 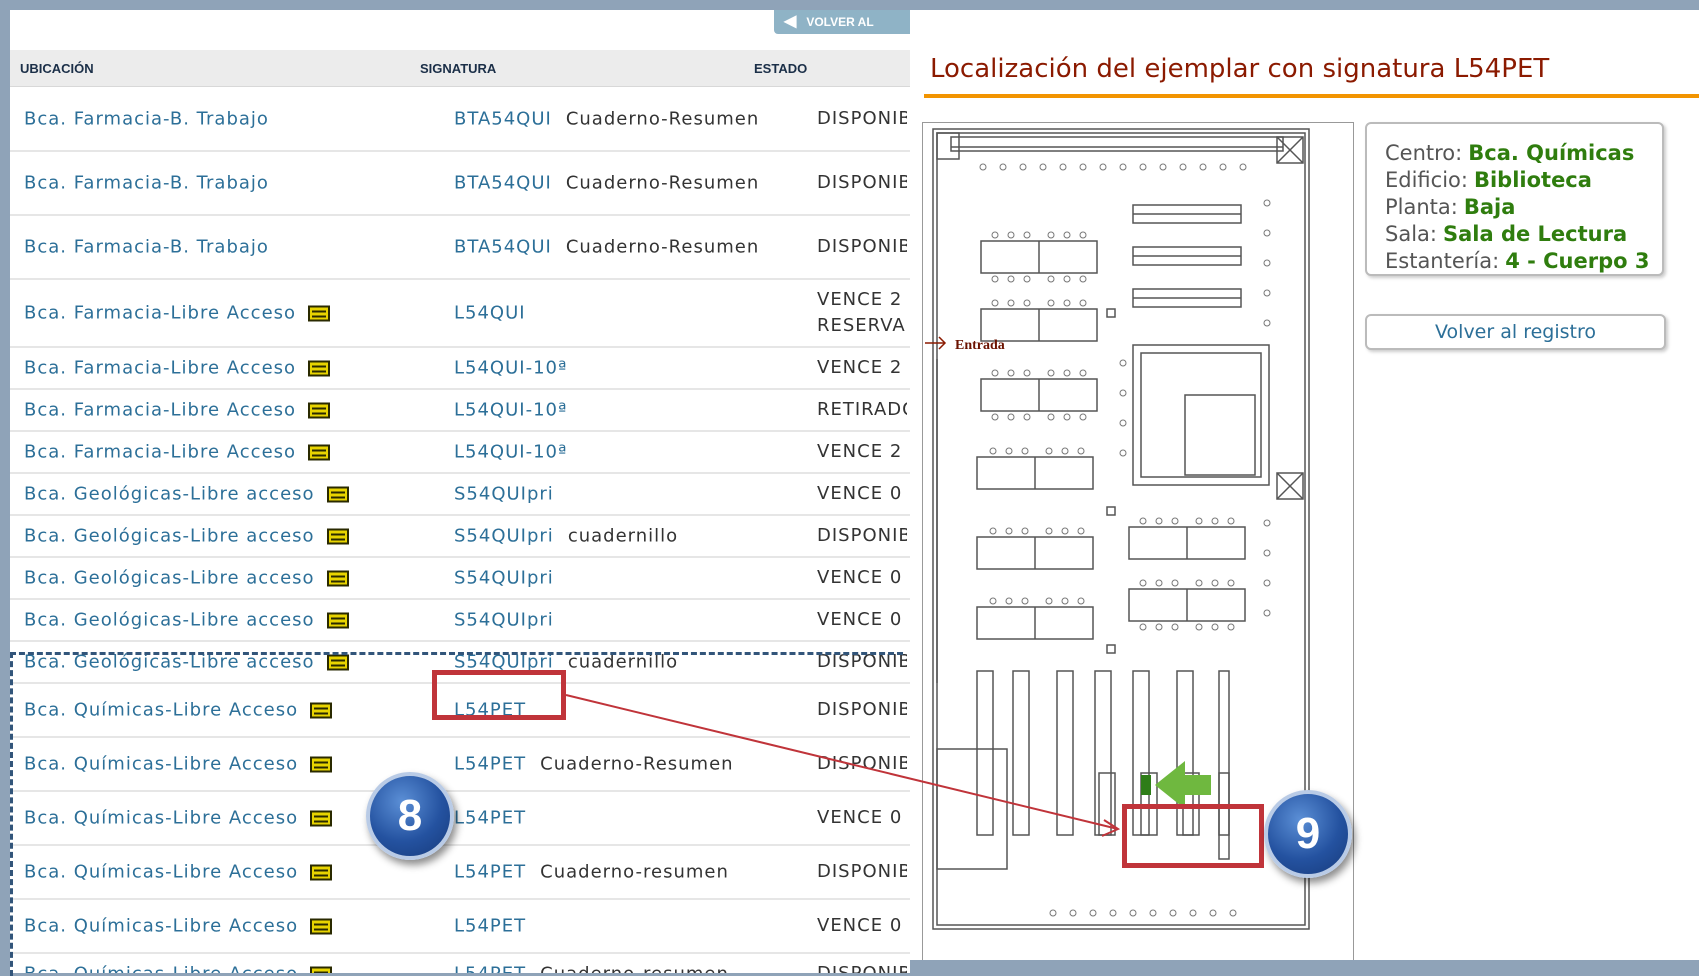 I want to click on info-line: Edificio: Biblioteca, so click(x=1514, y=180).